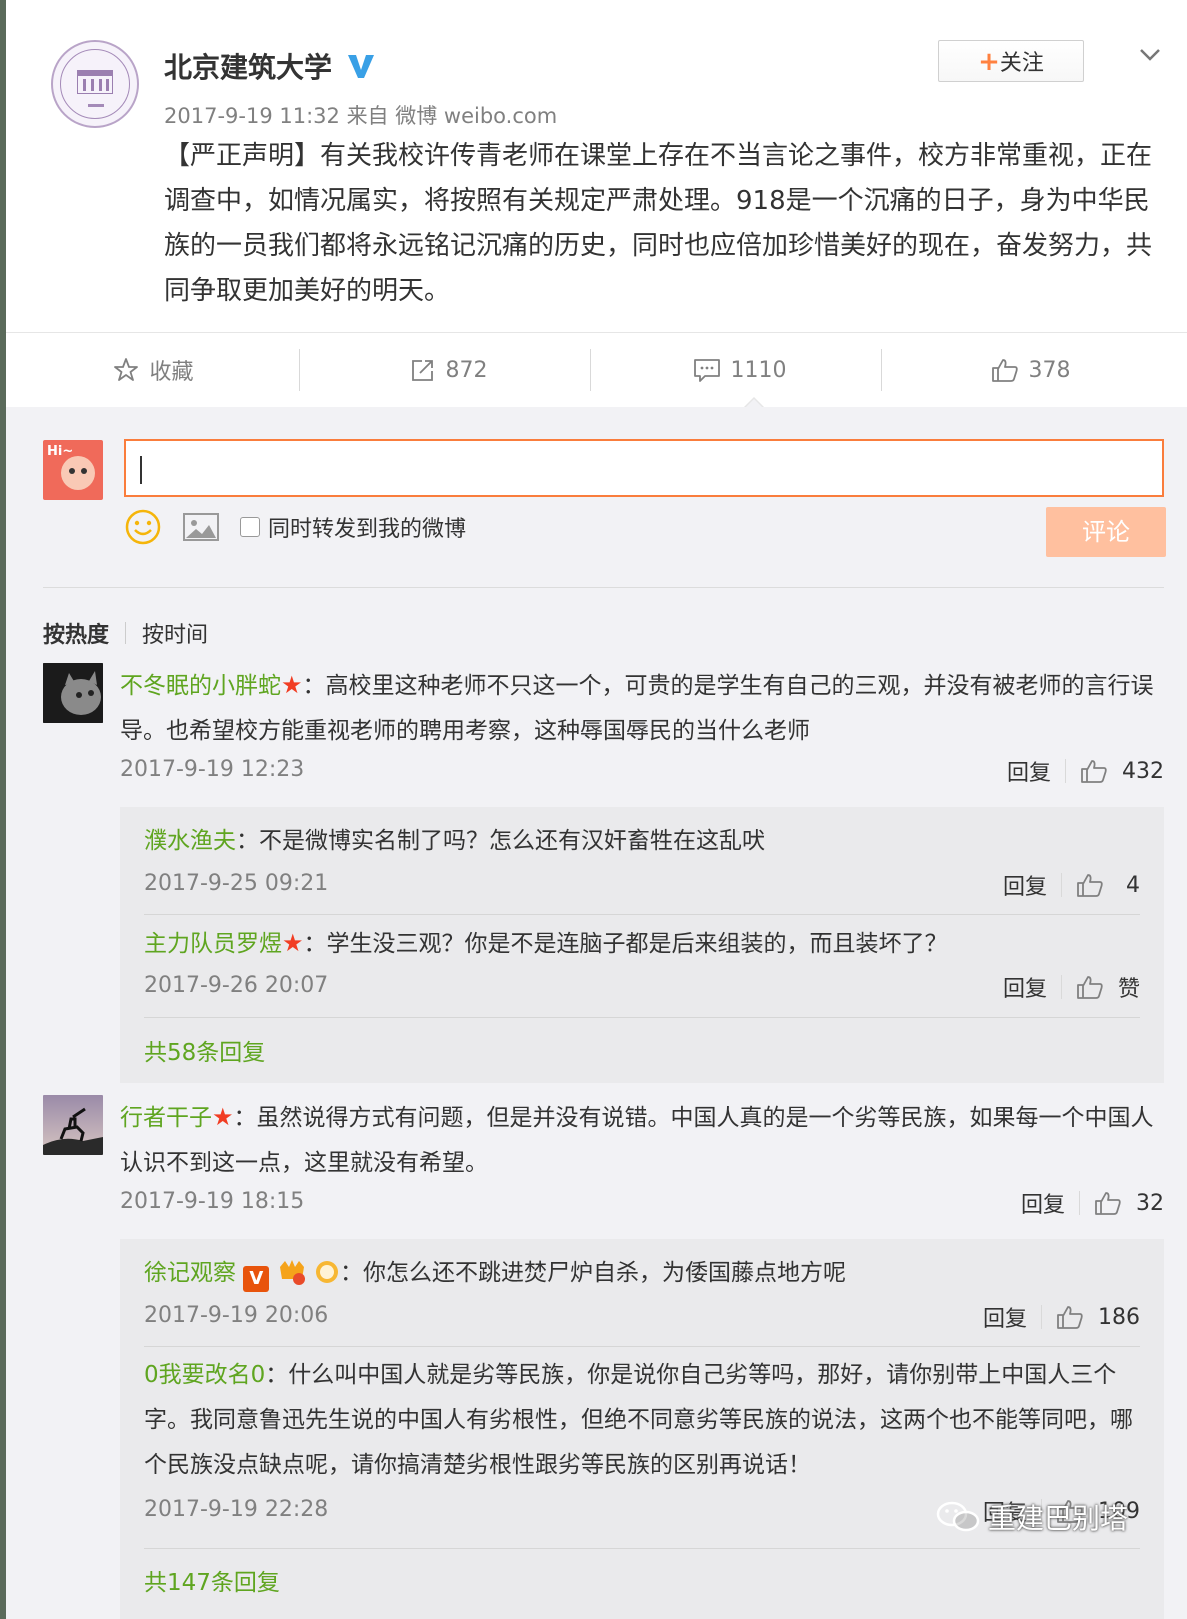 This screenshot has height=1619, width=1187. What do you see at coordinates (1071, 987) in the screenshot?
I see `reply-ops: 回复 赞` at bounding box center [1071, 987].